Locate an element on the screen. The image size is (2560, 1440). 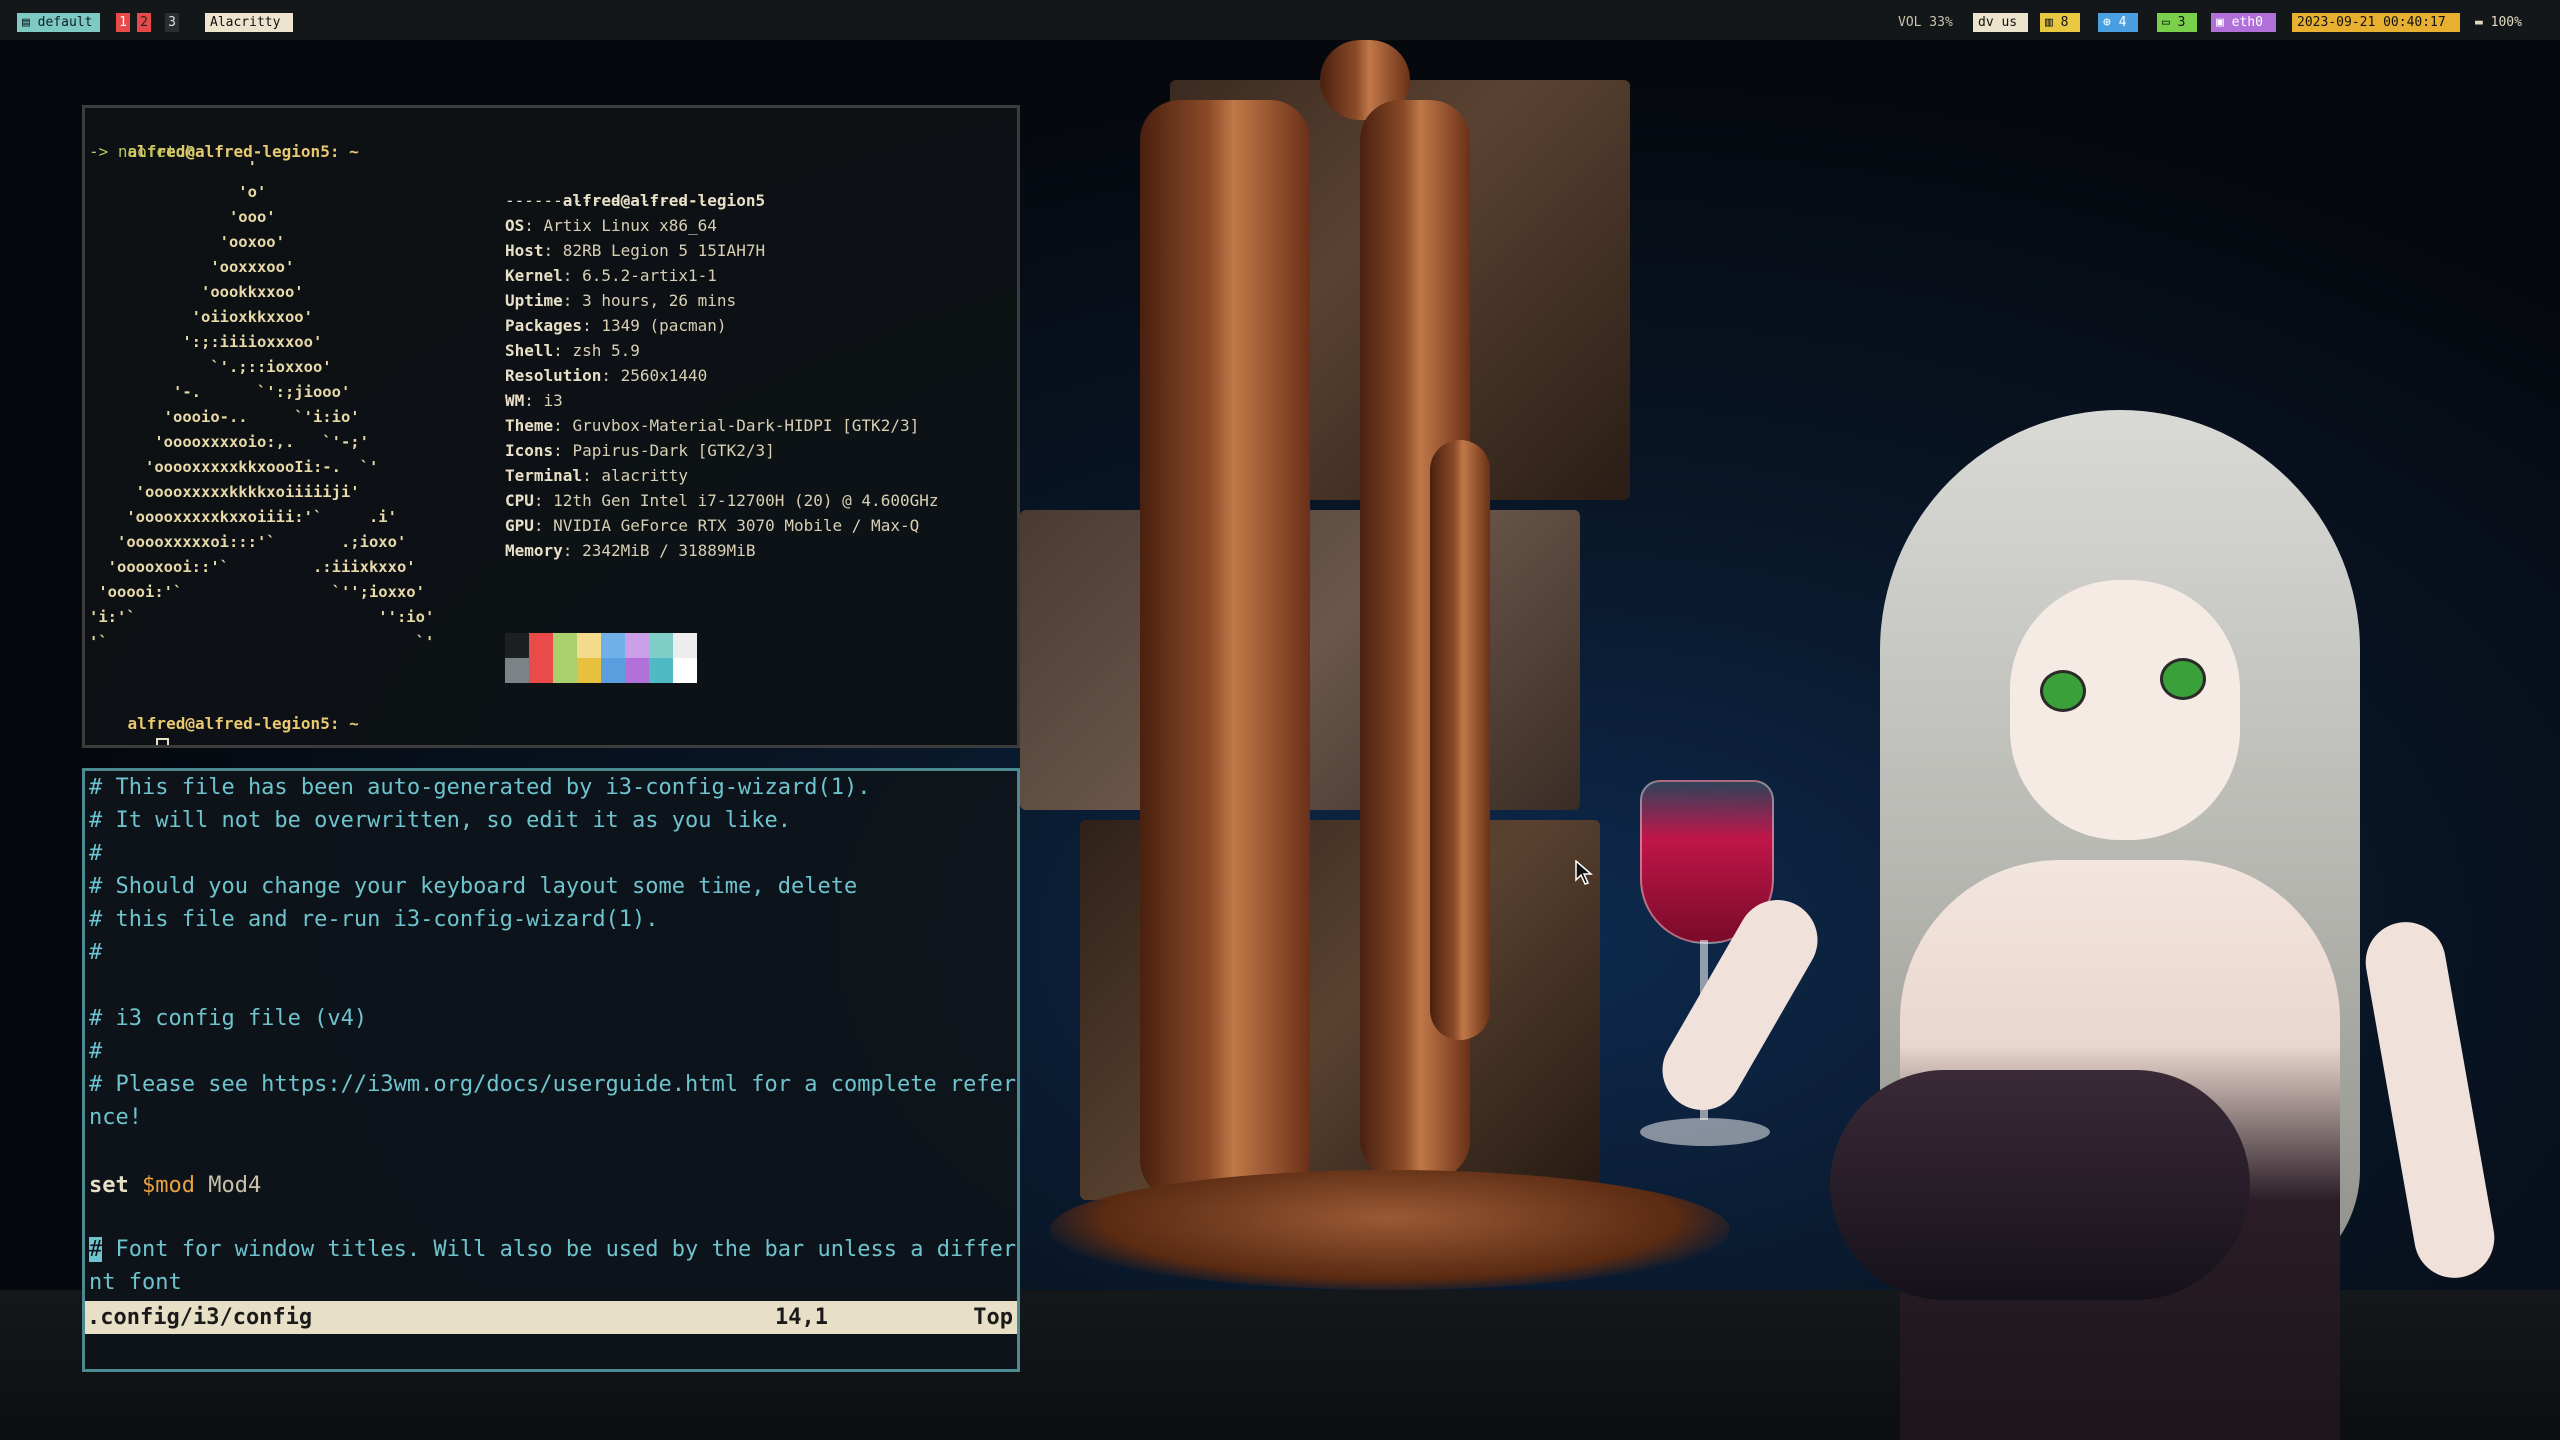
neofetch-info-row: Terminal: alacritty is located at coordinates (596, 475).